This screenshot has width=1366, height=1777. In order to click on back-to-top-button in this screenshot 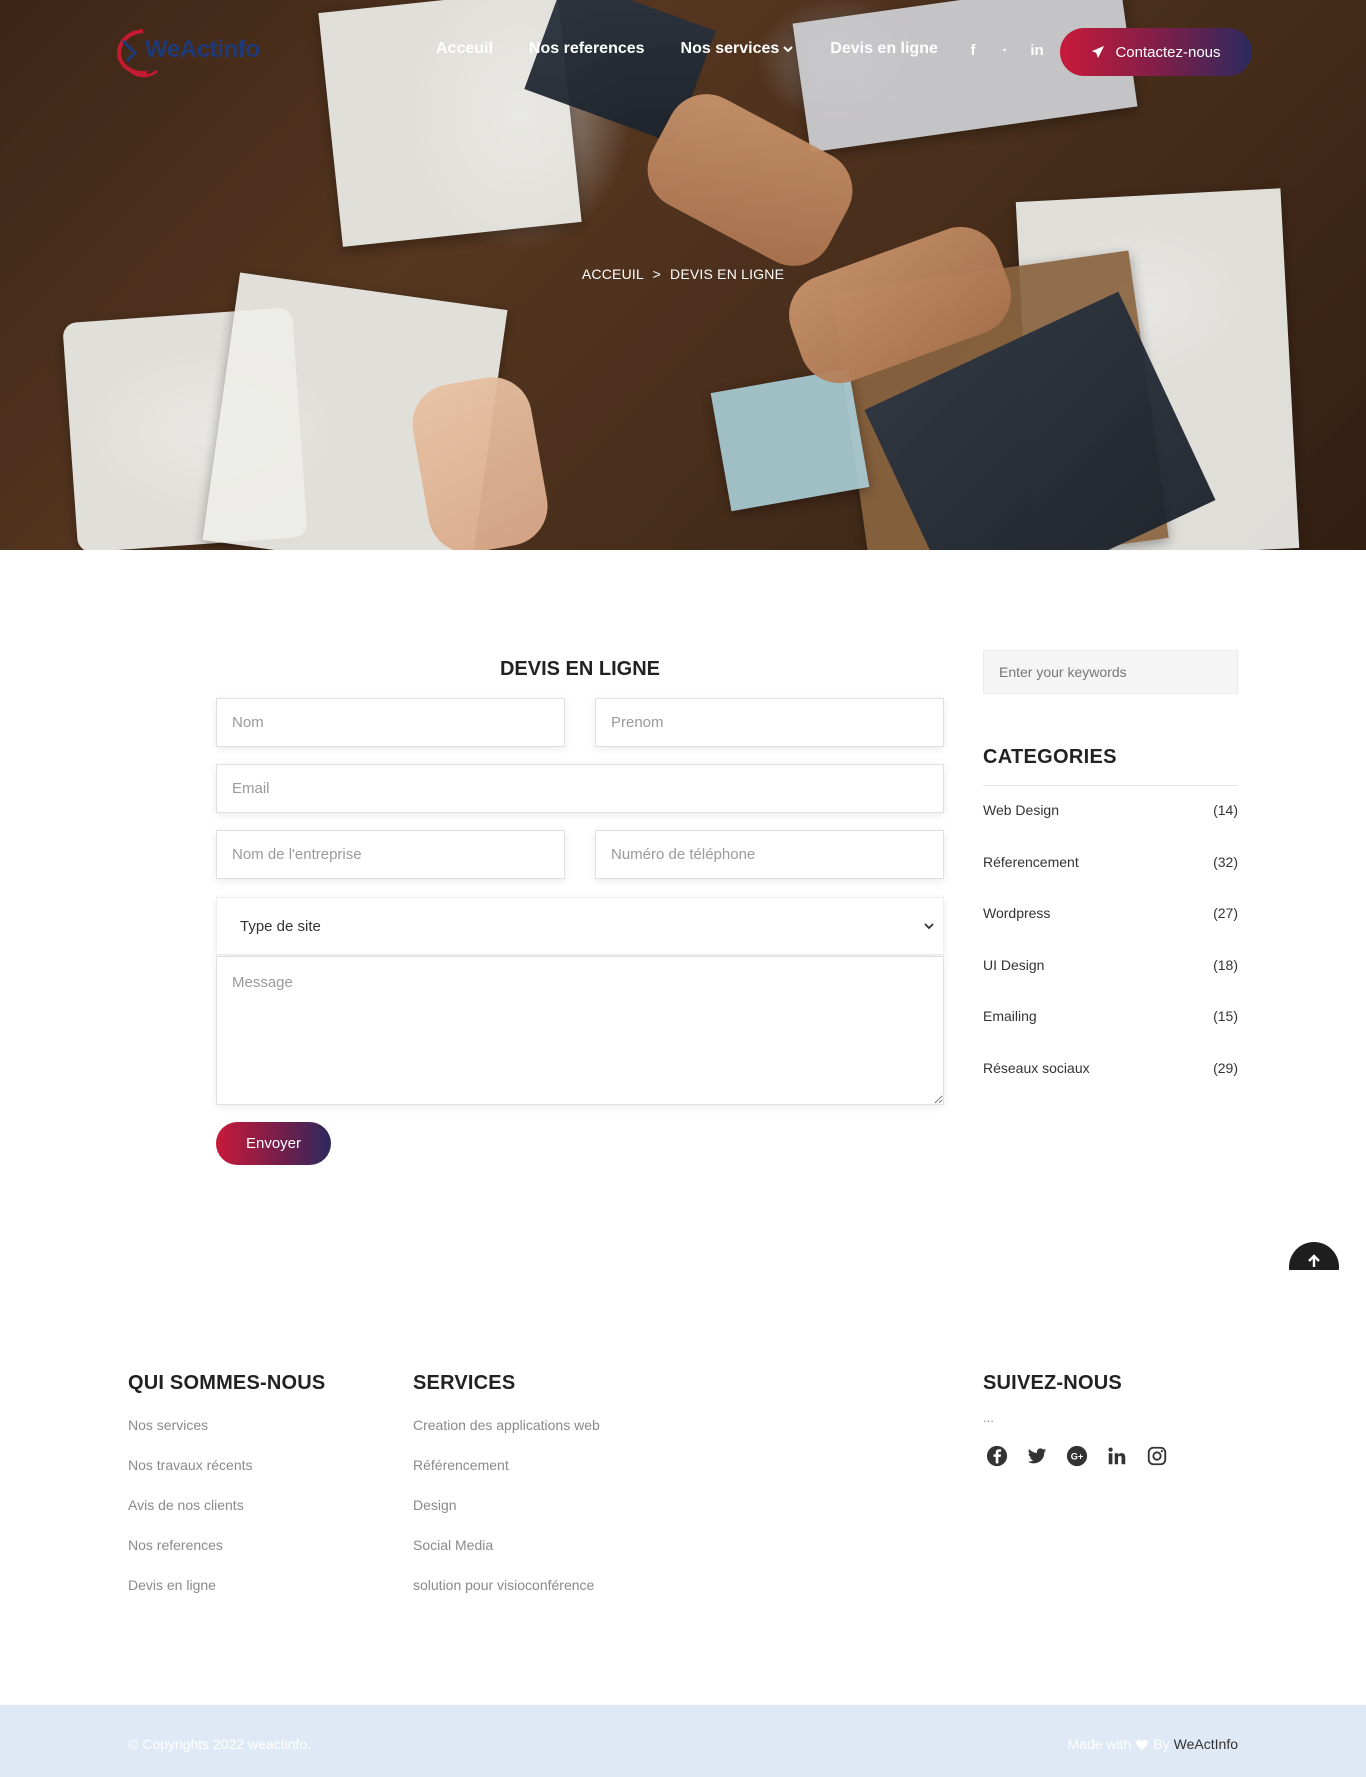, I will do `click(1314, 1256)`.